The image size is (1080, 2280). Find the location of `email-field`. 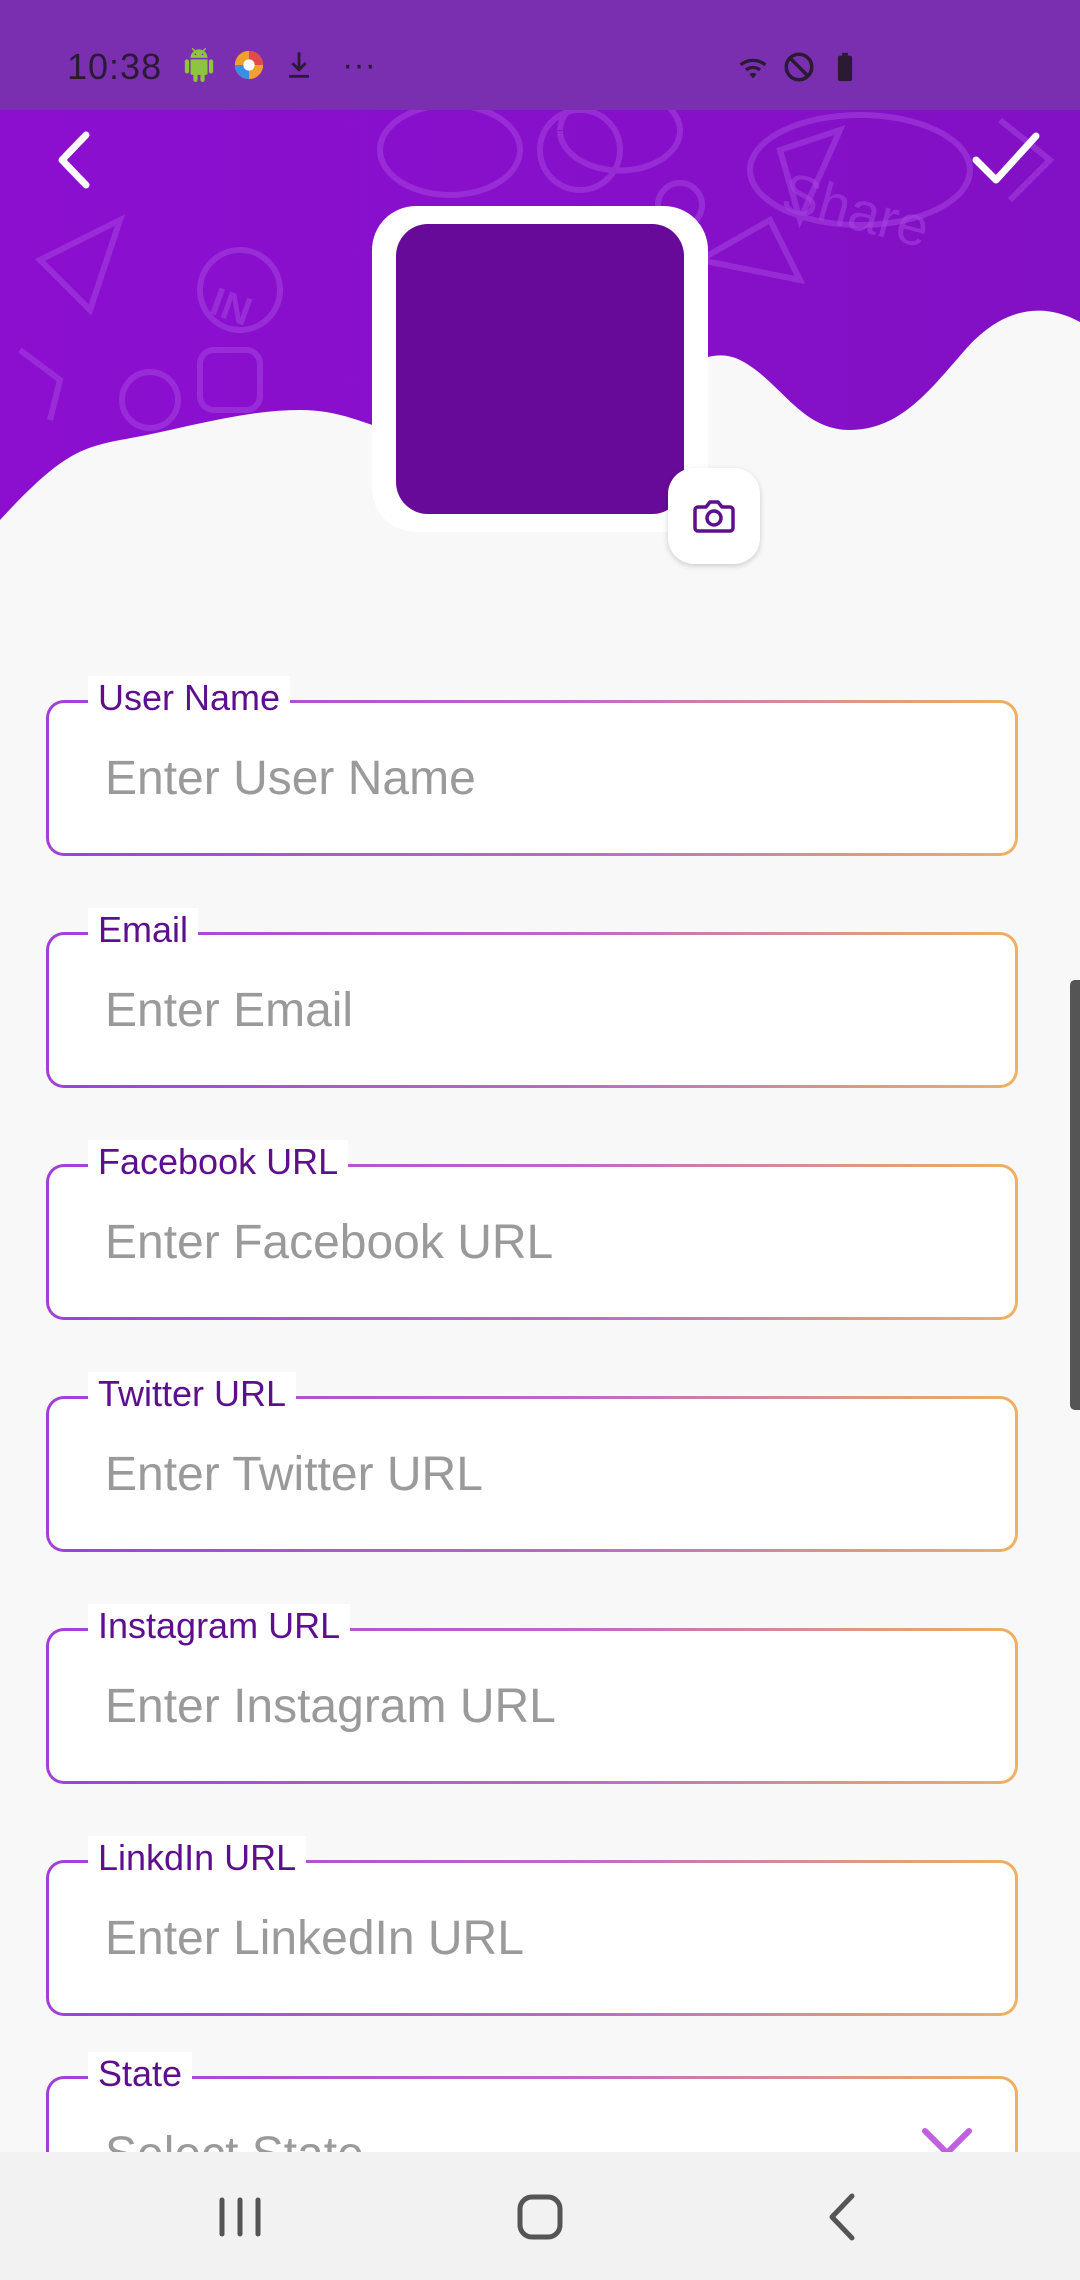

email-field is located at coordinates (532, 1010).